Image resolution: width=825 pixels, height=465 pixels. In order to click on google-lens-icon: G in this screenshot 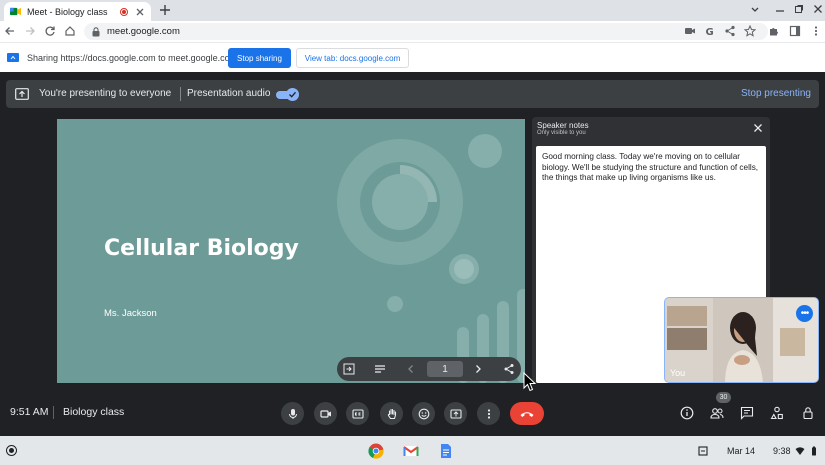, I will do `click(710, 31)`.